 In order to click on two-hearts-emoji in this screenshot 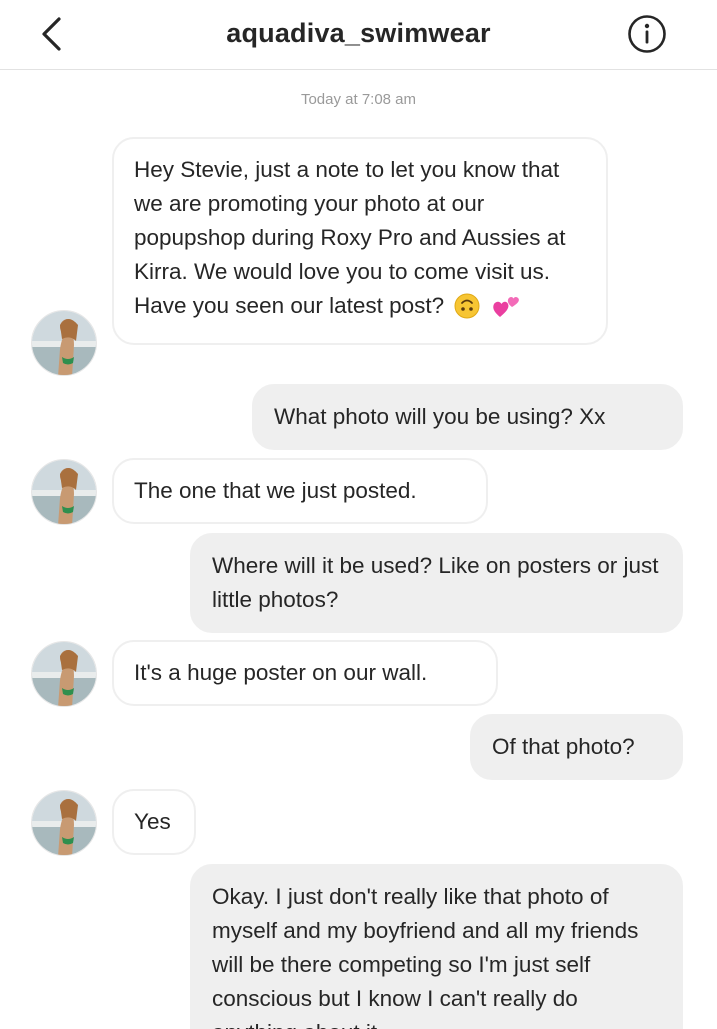, I will do `click(506, 311)`.